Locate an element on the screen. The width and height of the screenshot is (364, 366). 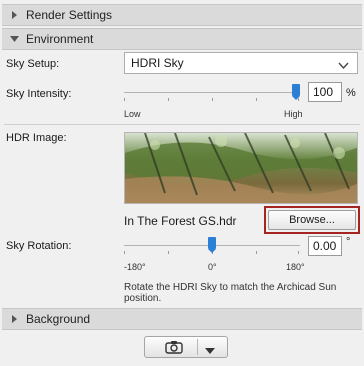
section-background: Background is located at coordinates (182, 319).